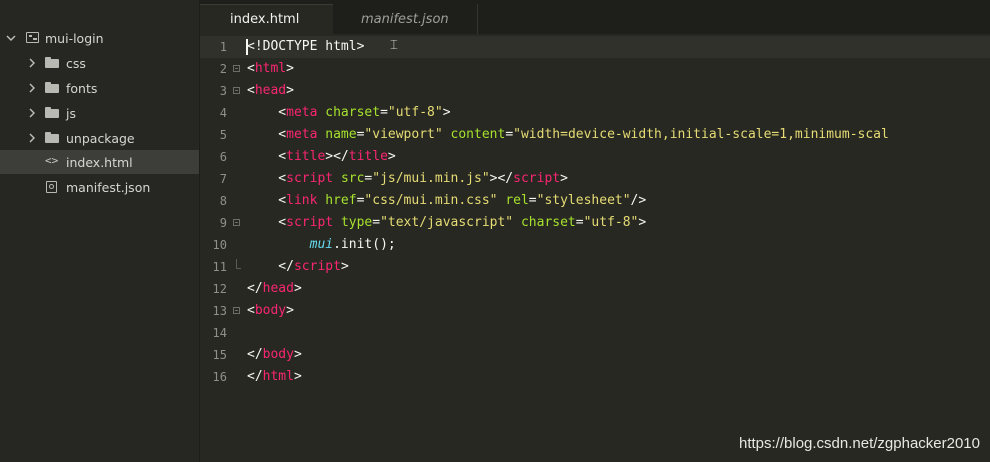 The image size is (990, 462). What do you see at coordinates (478, 134) in the screenshot?
I see `code-token: content` at bounding box center [478, 134].